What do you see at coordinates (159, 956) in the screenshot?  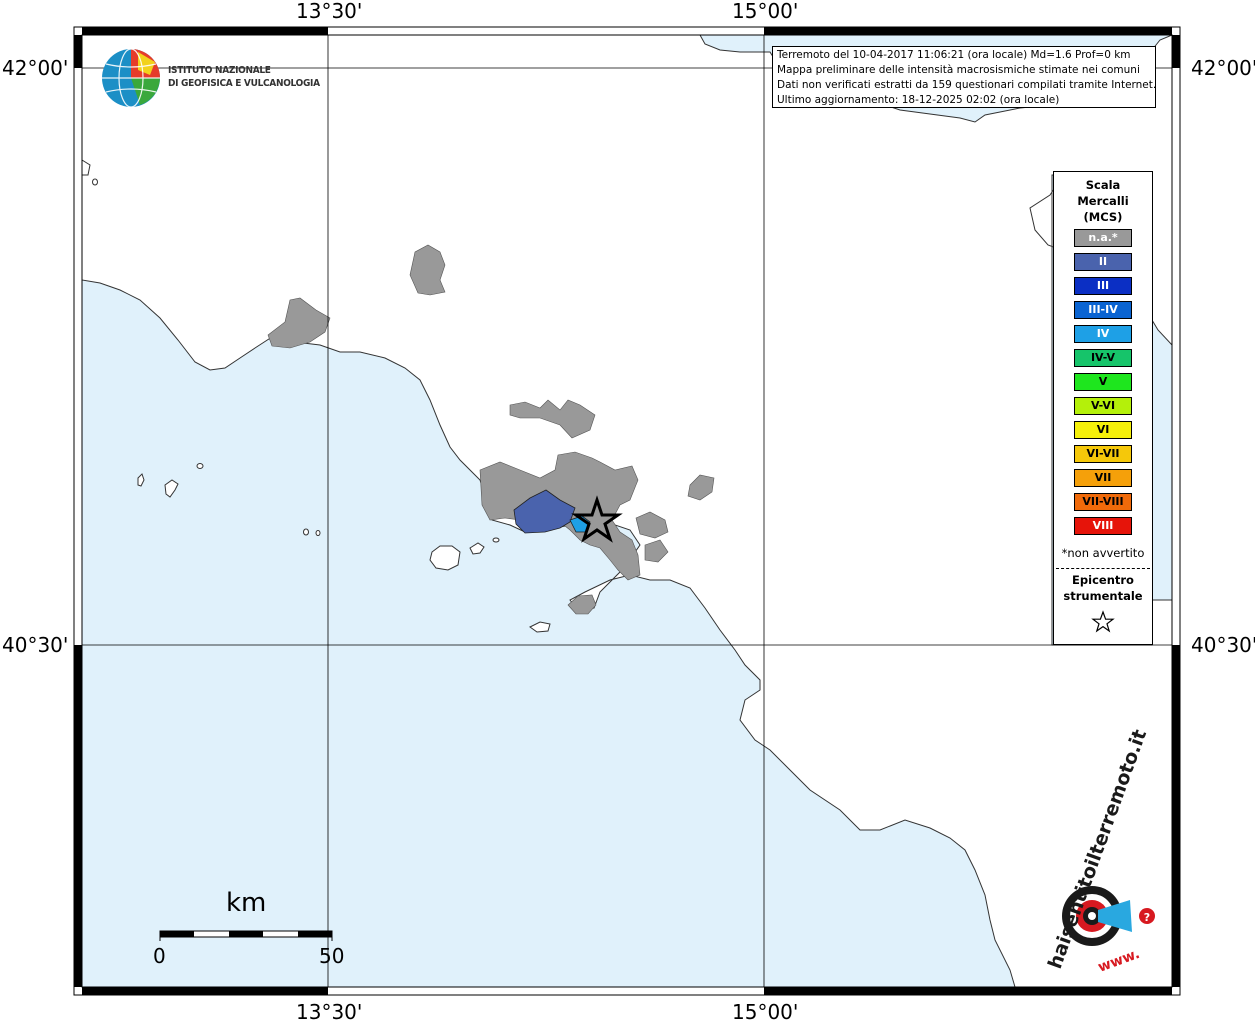 I see `scale-start: 0` at bounding box center [159, 956].